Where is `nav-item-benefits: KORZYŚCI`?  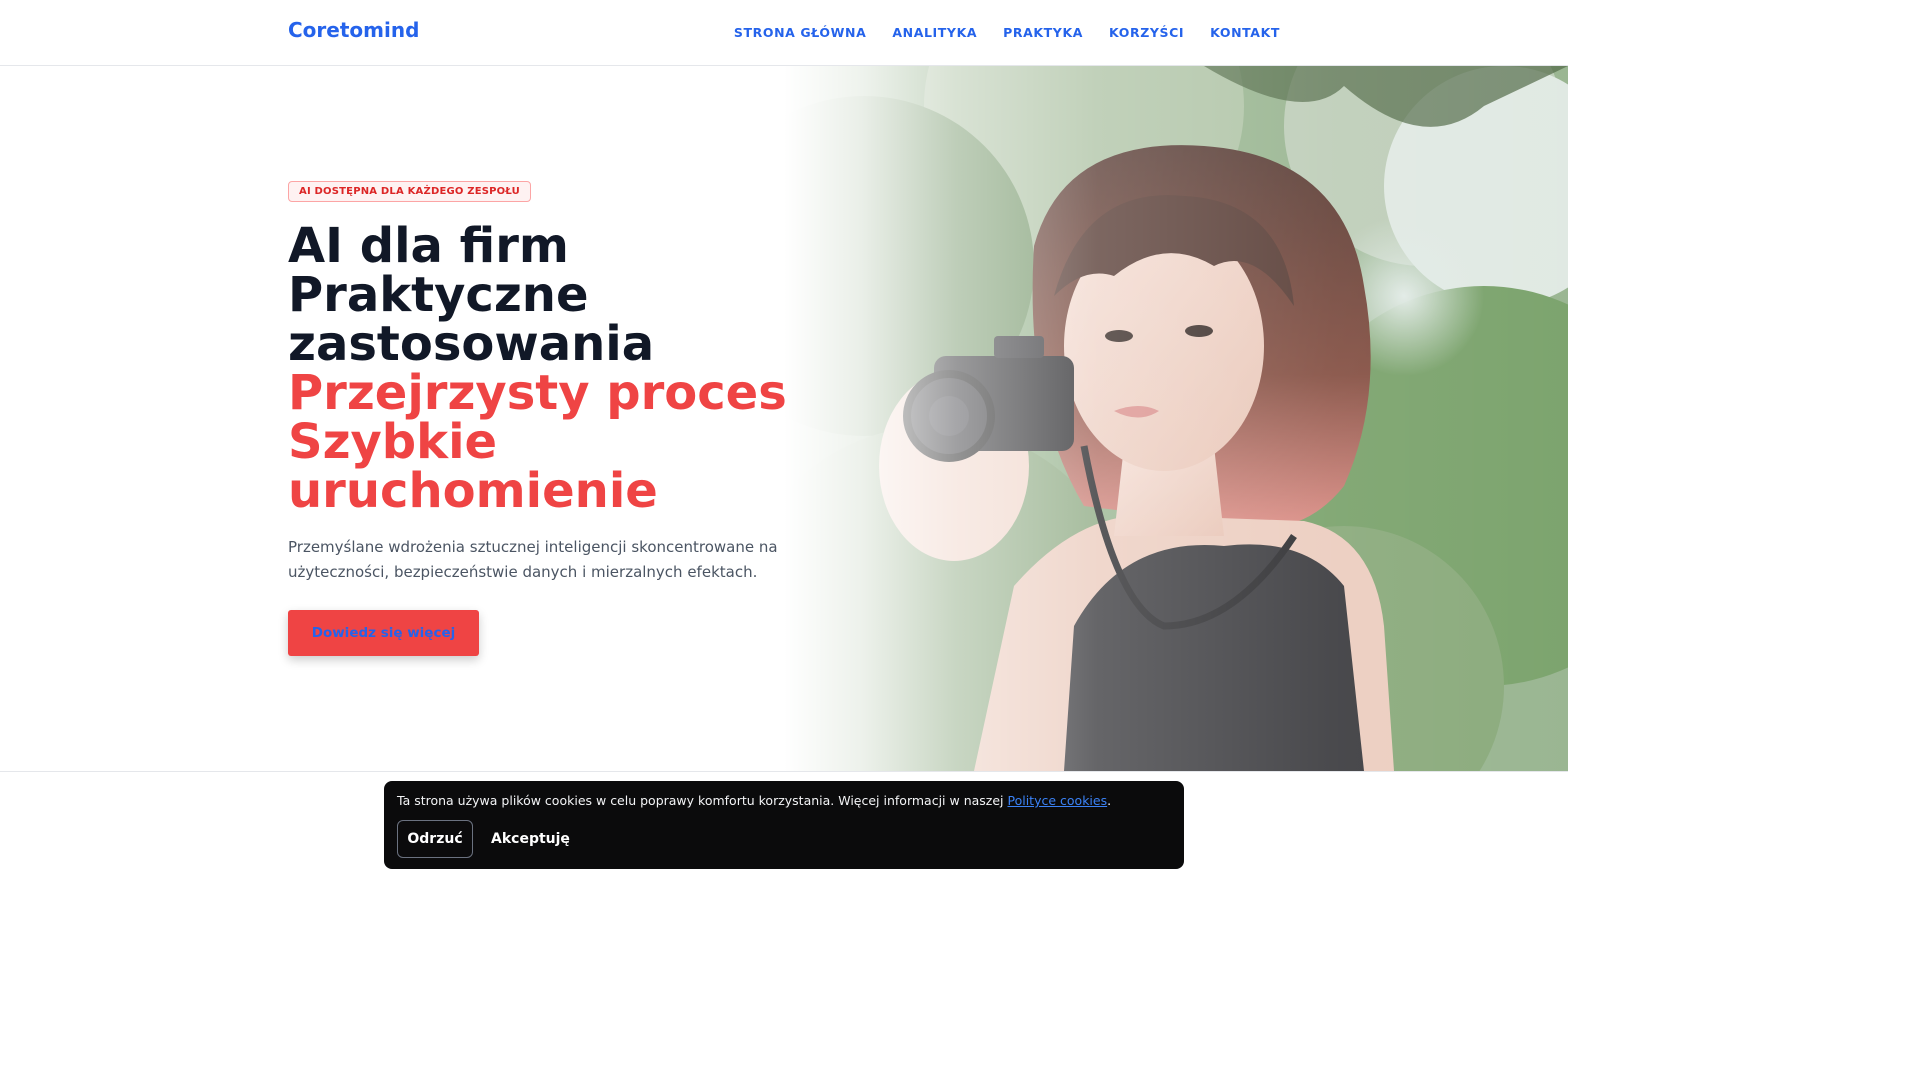 nav-item-benefits: KORZYŚCI is located at coordinates (1146, 32).